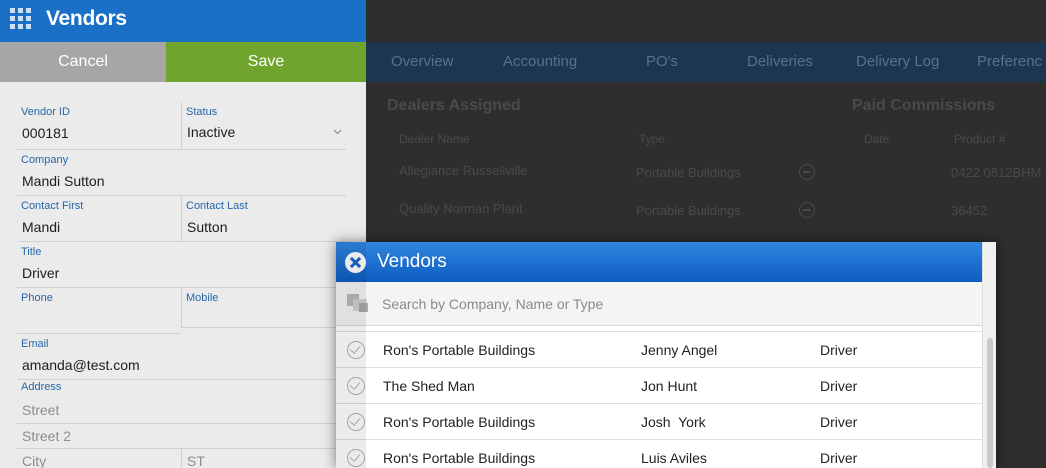 Image resolution: width=1046 pixels, height=468 pixels. What do you see at coordinates (181, 411) in the screenshot?
I see `street-input: Street` at bounding box center [181, 411].